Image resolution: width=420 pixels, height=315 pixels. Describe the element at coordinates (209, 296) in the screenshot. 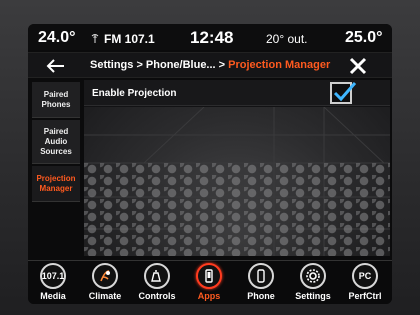

I see `dock-label: Apps` at that location.